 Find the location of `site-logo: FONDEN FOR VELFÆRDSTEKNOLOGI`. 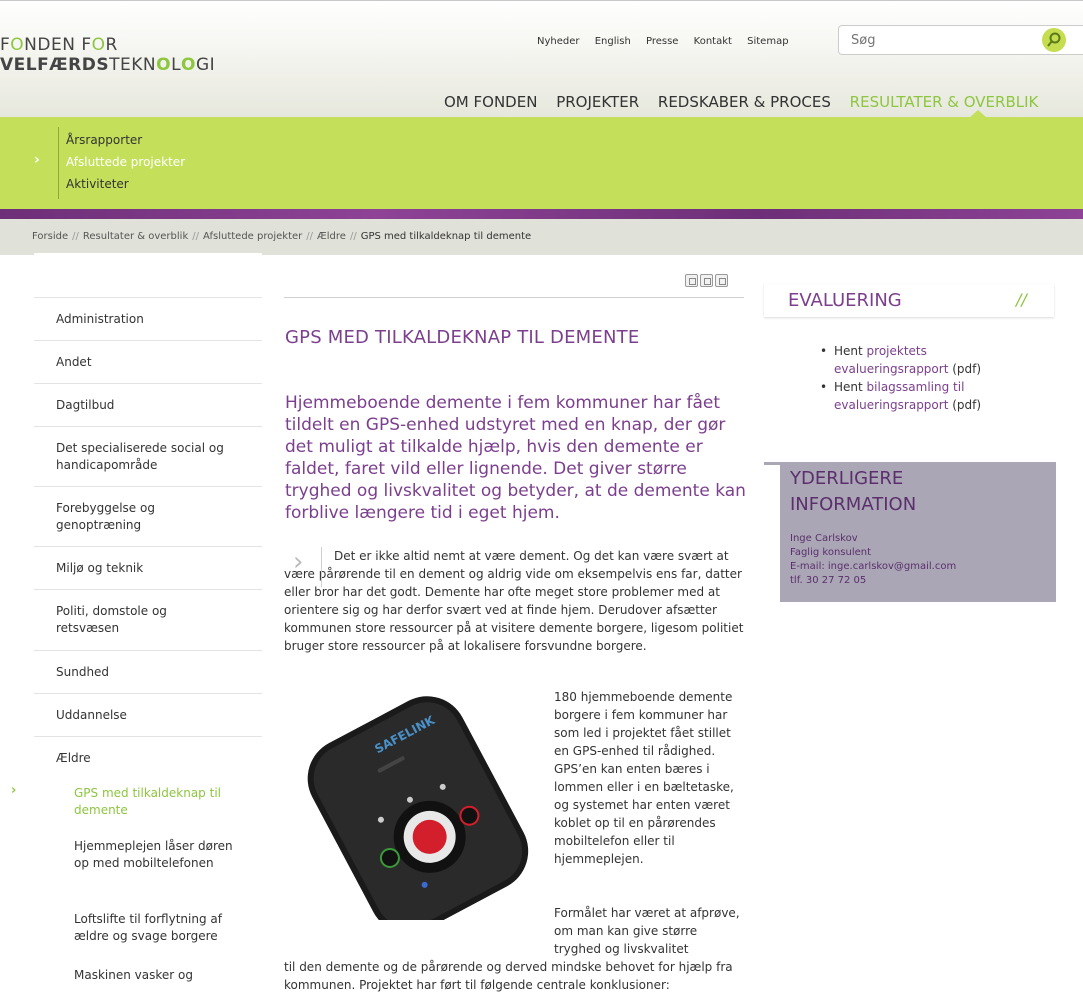

site-logo: FONDEN FOR VELFÆRDSTEKNOLOGI is located at coordinates (107, 55).